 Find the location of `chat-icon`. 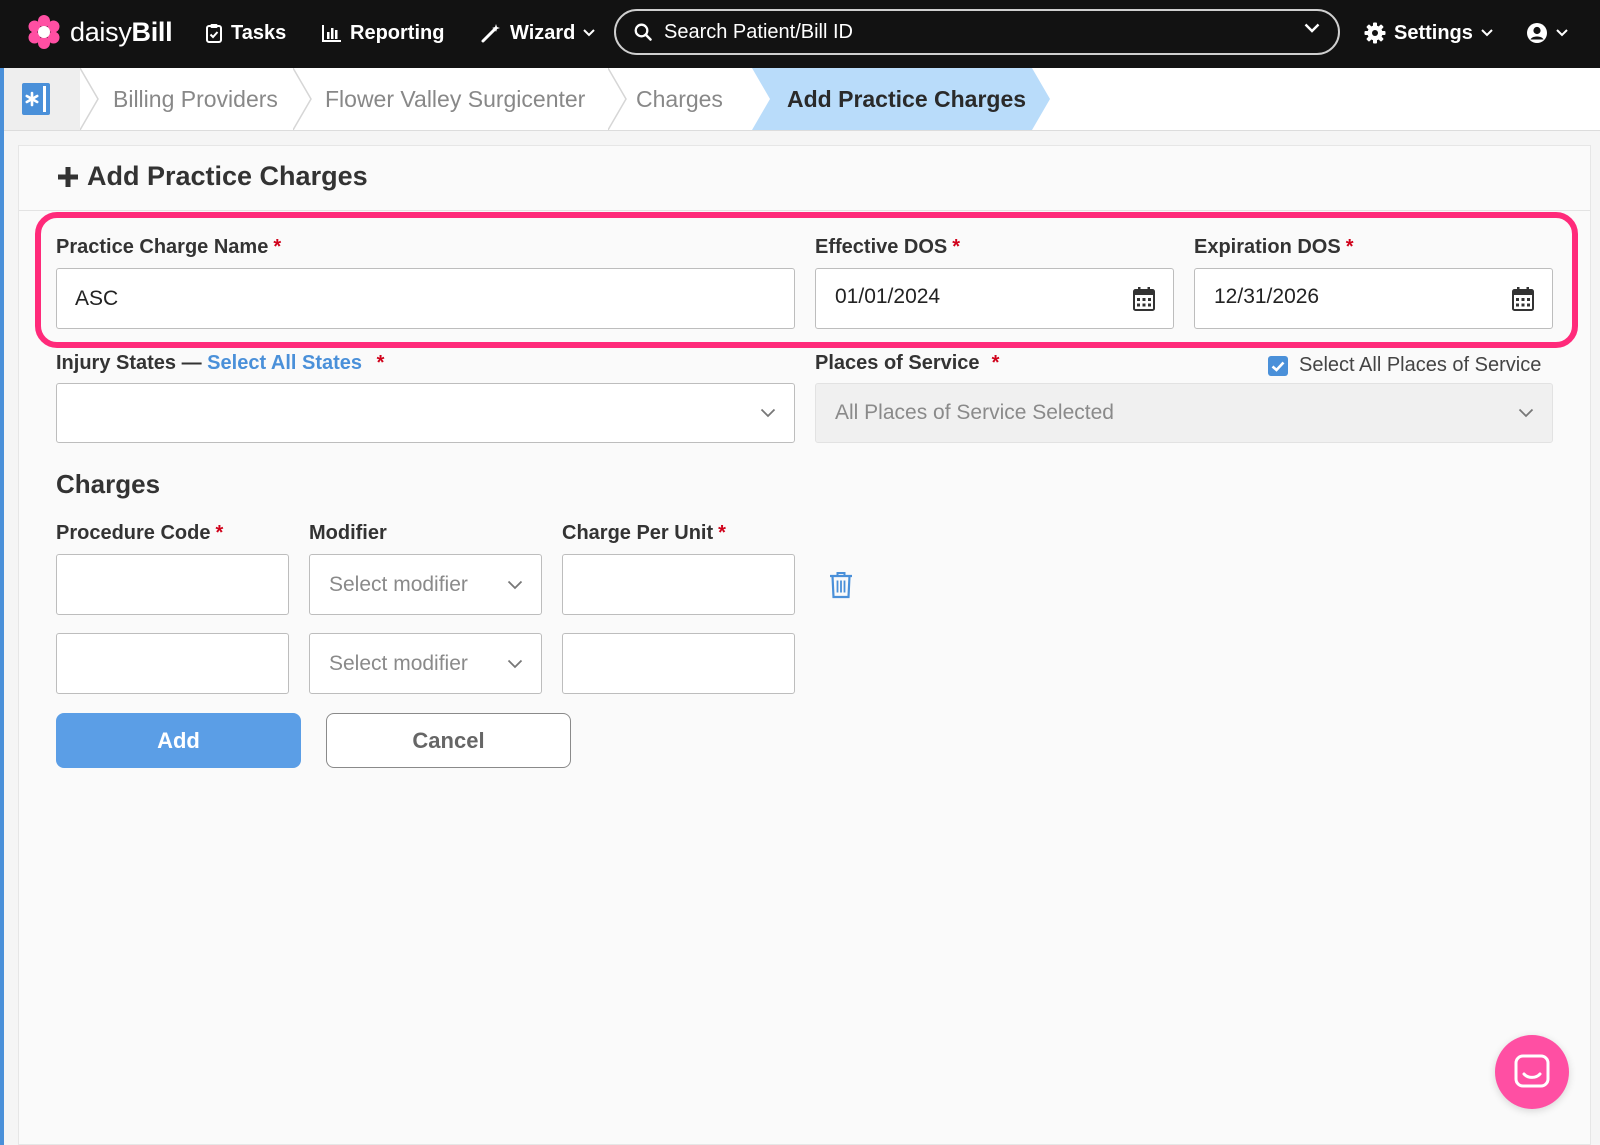

chat-icon is located at coordinates (1532, 1071).